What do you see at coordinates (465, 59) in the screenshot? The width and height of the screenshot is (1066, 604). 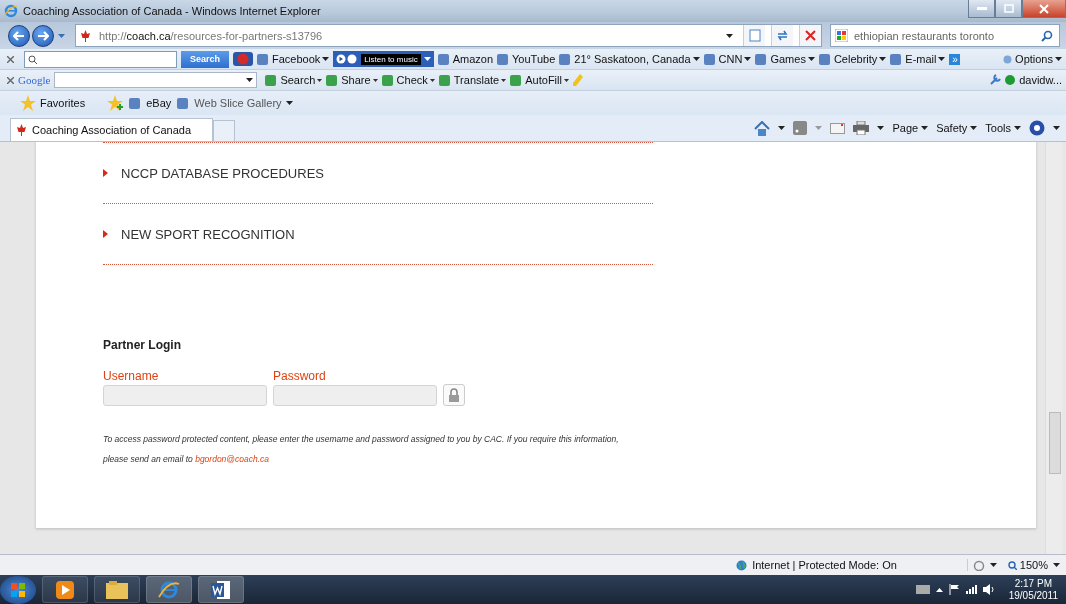 I see `toolbar-button: Amazon` at bounding box center [465, 59].